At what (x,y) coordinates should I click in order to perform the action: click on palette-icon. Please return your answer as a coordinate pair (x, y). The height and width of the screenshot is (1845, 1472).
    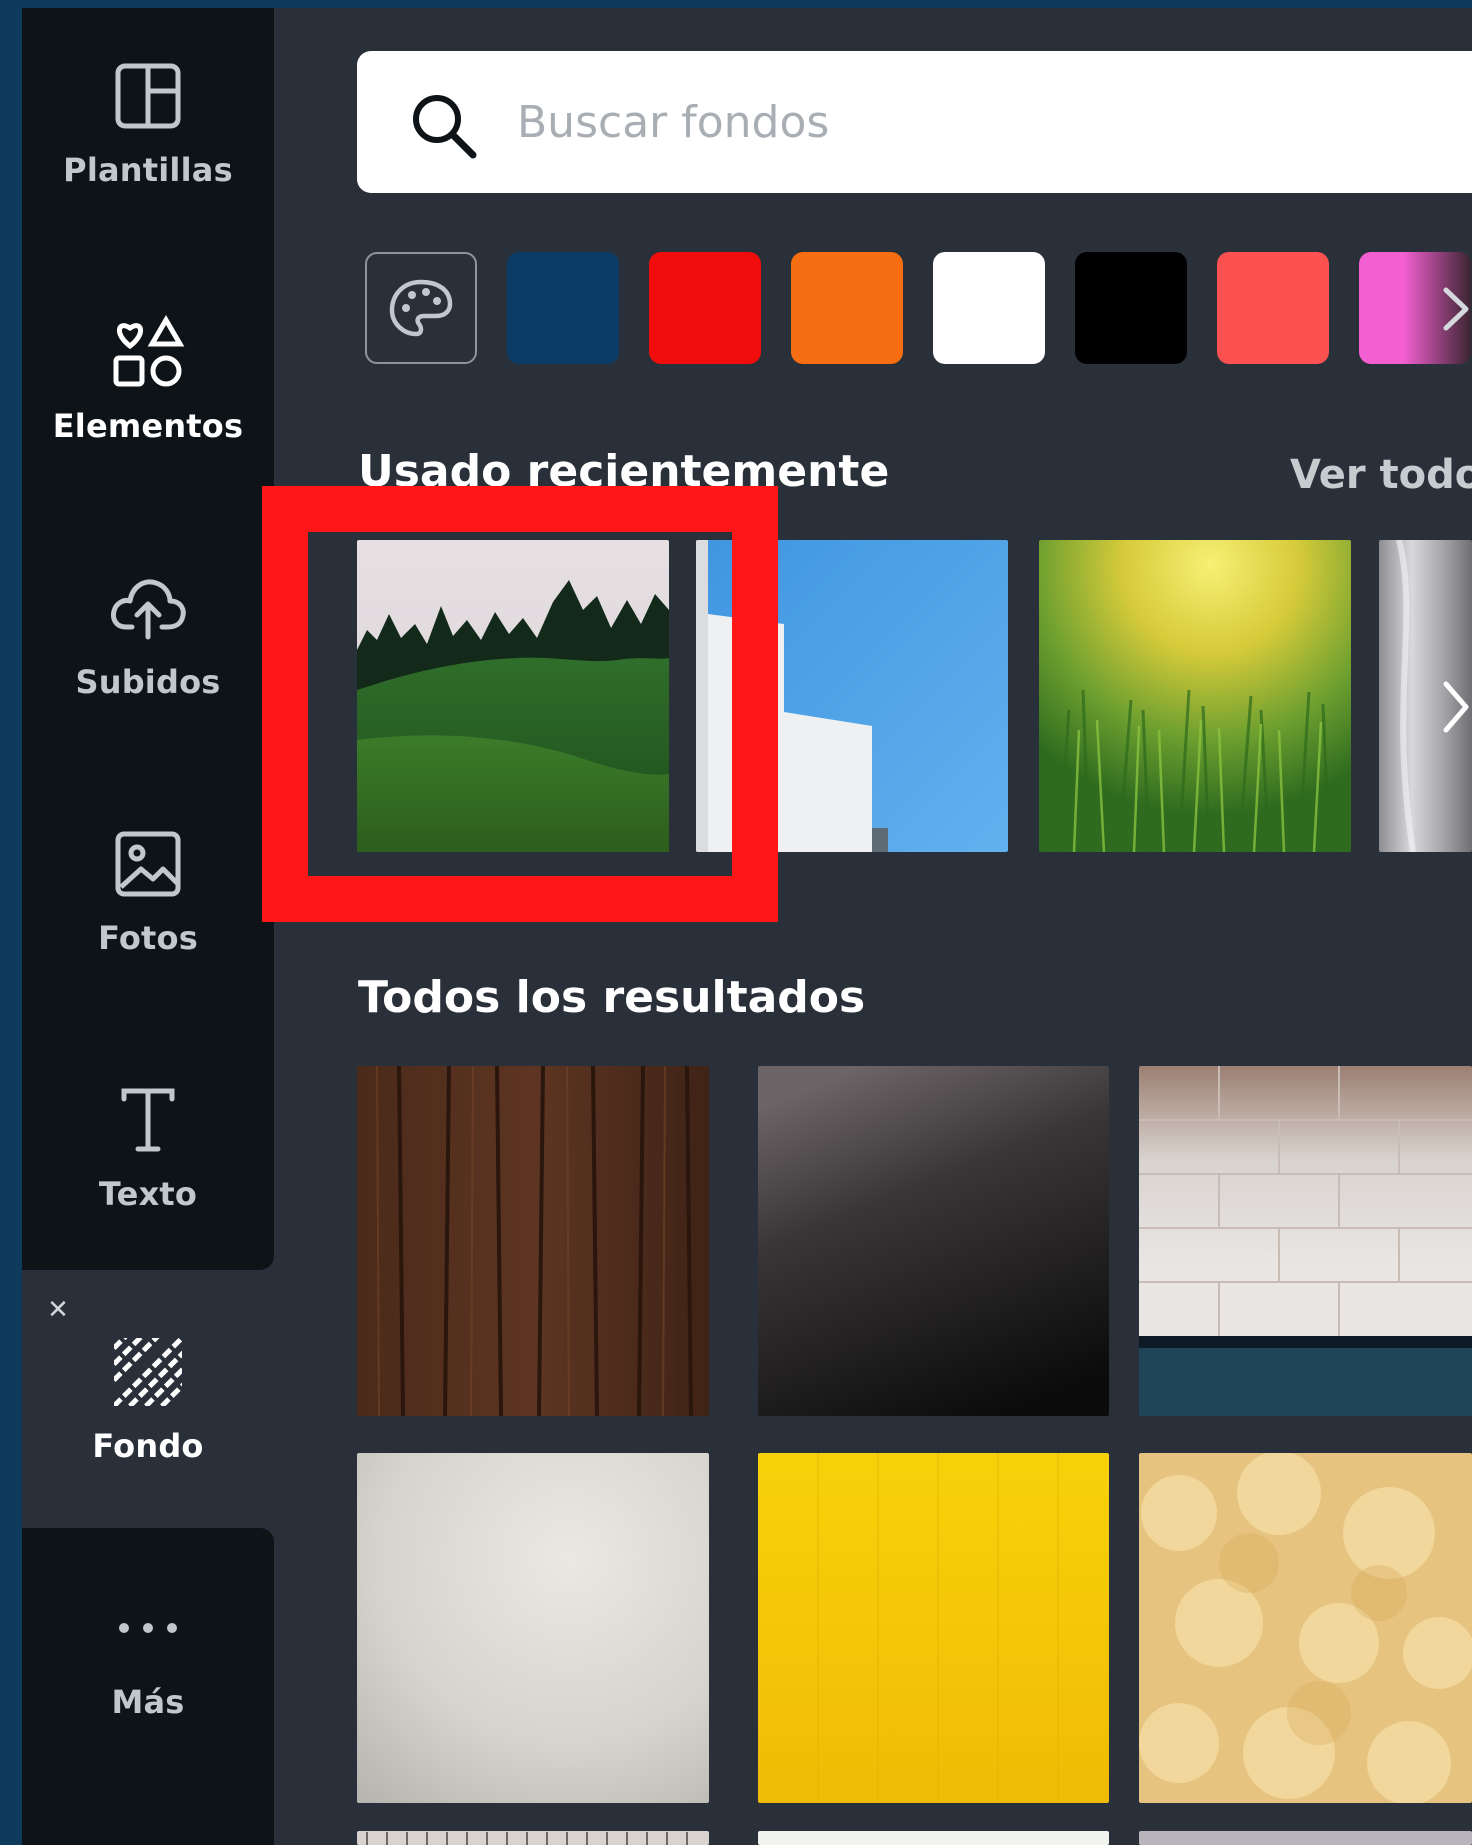
    Looking at the image, I should click on (421, 308).